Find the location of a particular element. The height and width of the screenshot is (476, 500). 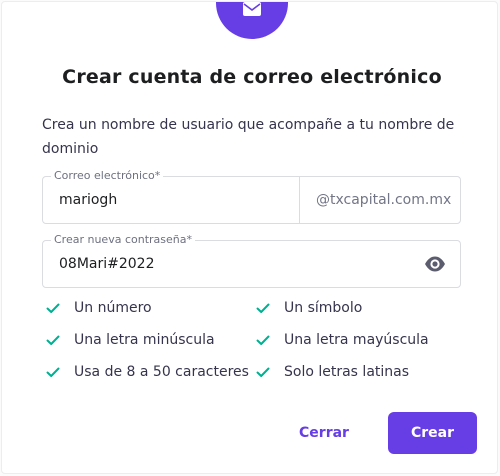

rule-latin: Solo letras latinas is located at coordinates (332, 372).